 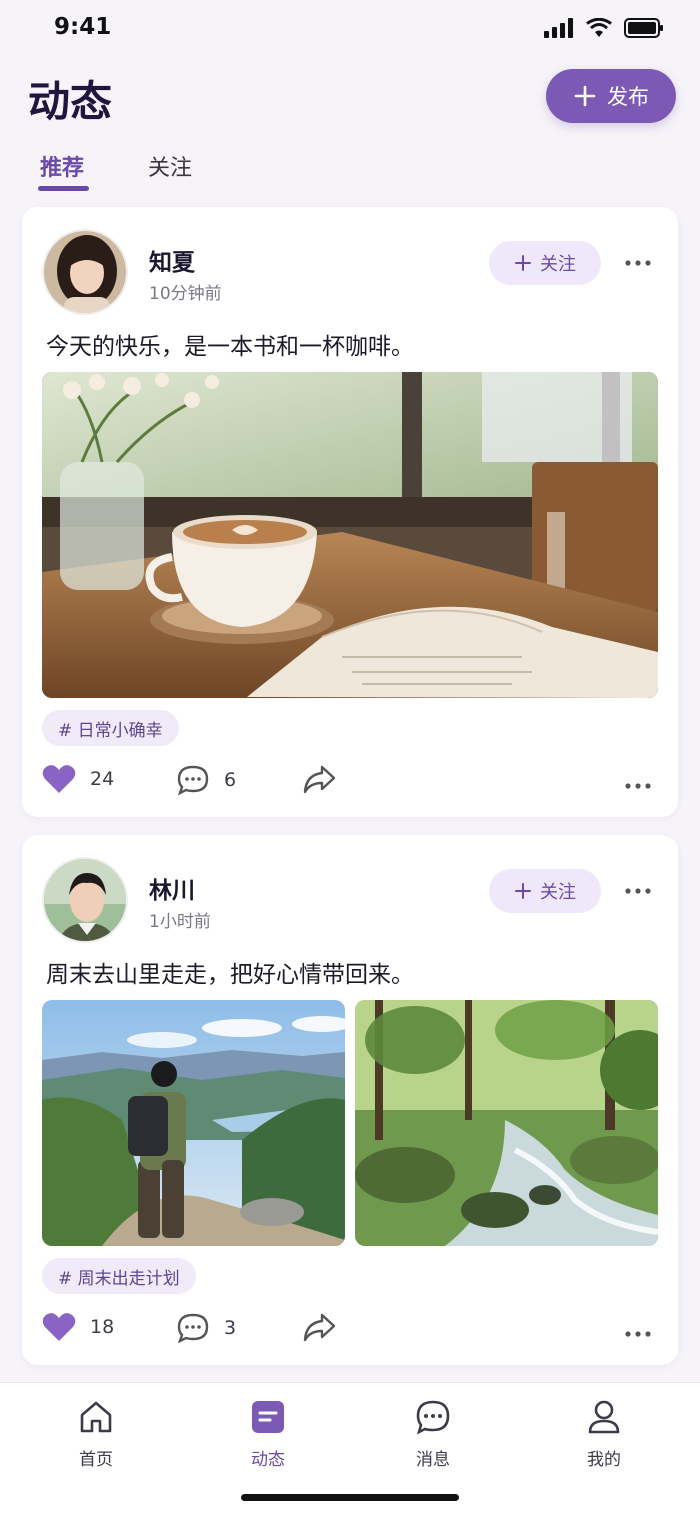 What do you see at coordinates (350, 784) in the screenshot?
I see `post-actions: 24 6` at bounding box center [350, 784].